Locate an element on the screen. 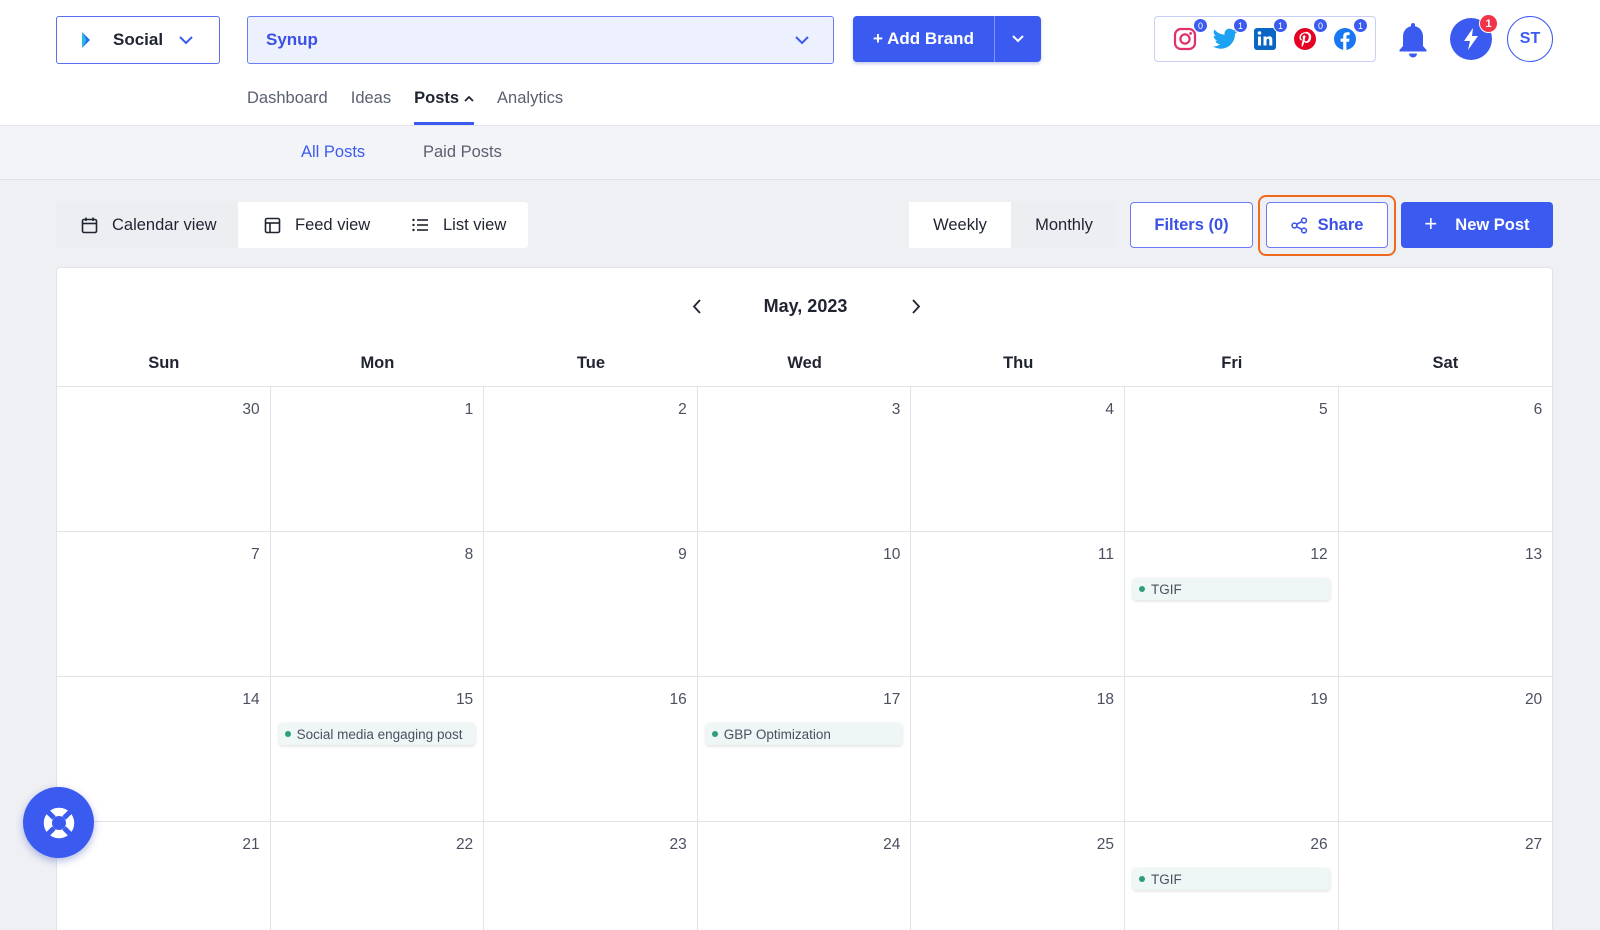 Image resolution: width=1600 pixels, height=930 pixels. instagram-icon: 0 is located at coordinates (1190, 35).